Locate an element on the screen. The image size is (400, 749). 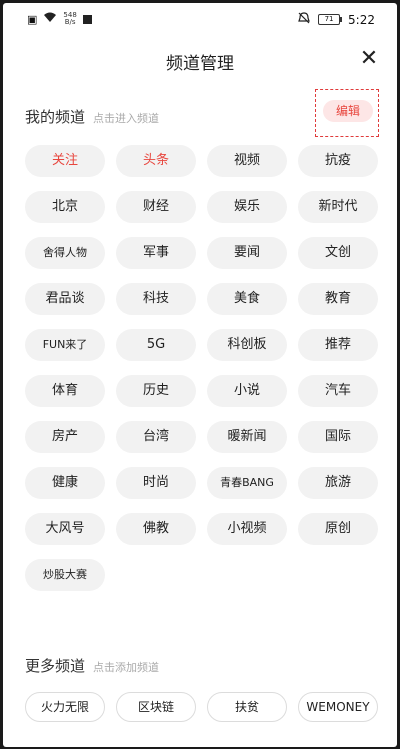
status-bar: ▣ 548 B/s 71 5:22 is located at coordinates (200, 21).